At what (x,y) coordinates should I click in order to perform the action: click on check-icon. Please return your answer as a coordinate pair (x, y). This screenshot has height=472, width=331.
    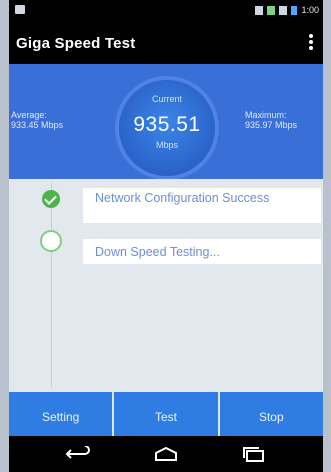
    Looking at the image, I should click on (51, 199).